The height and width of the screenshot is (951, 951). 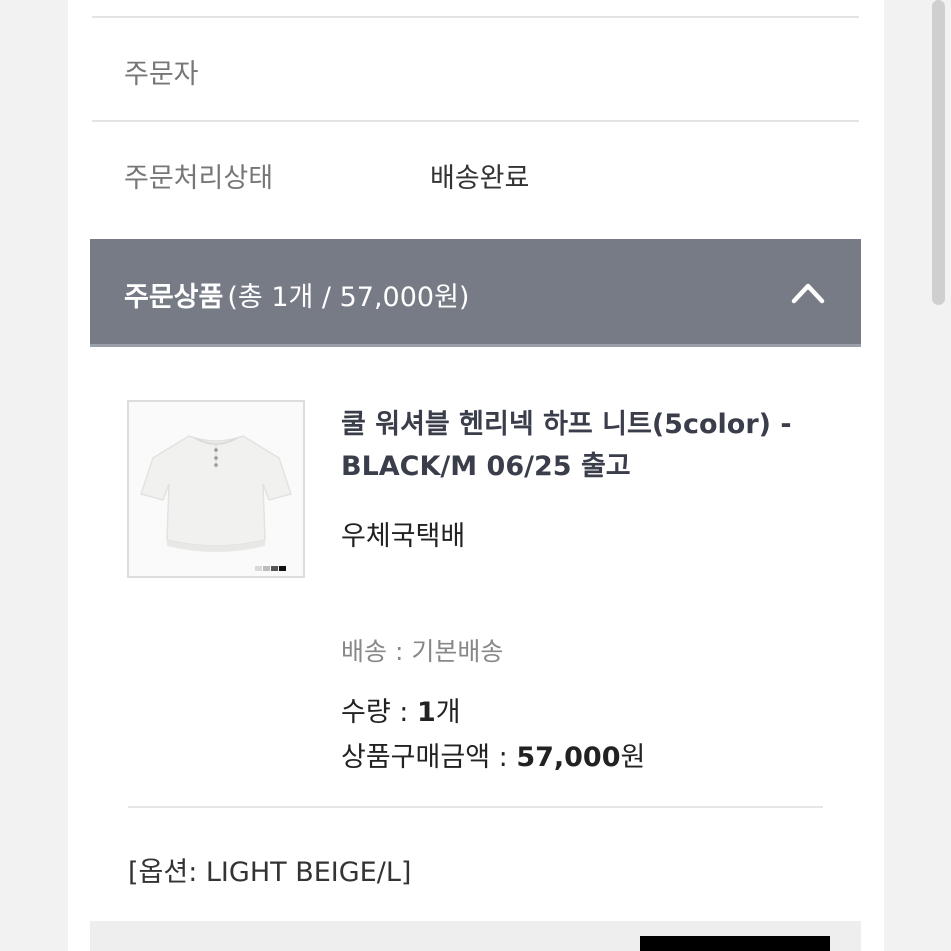 I want to click on divider, so click(x=475, y=807).